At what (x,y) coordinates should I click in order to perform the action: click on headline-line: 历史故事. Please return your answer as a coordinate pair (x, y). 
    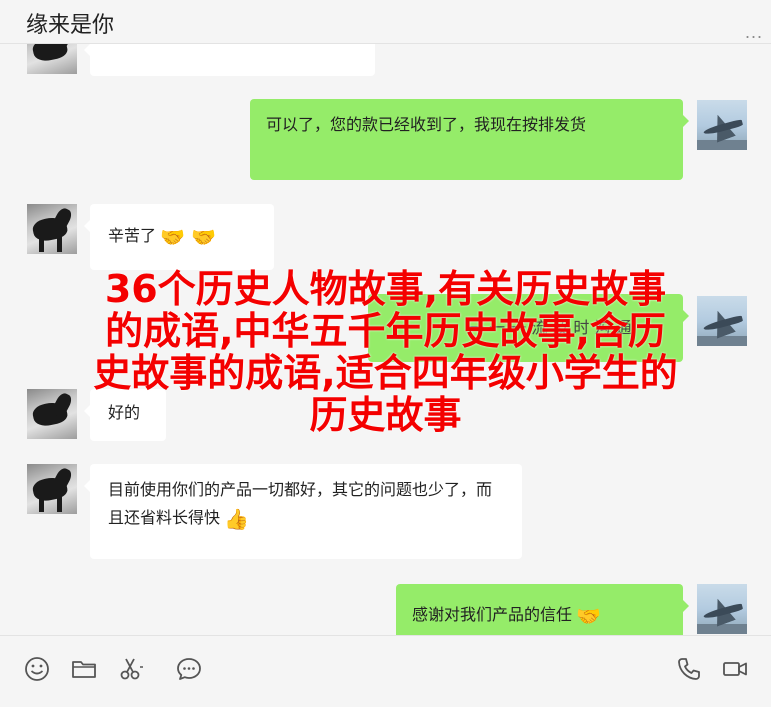
    Looking at the image, I should click on (385, 415).